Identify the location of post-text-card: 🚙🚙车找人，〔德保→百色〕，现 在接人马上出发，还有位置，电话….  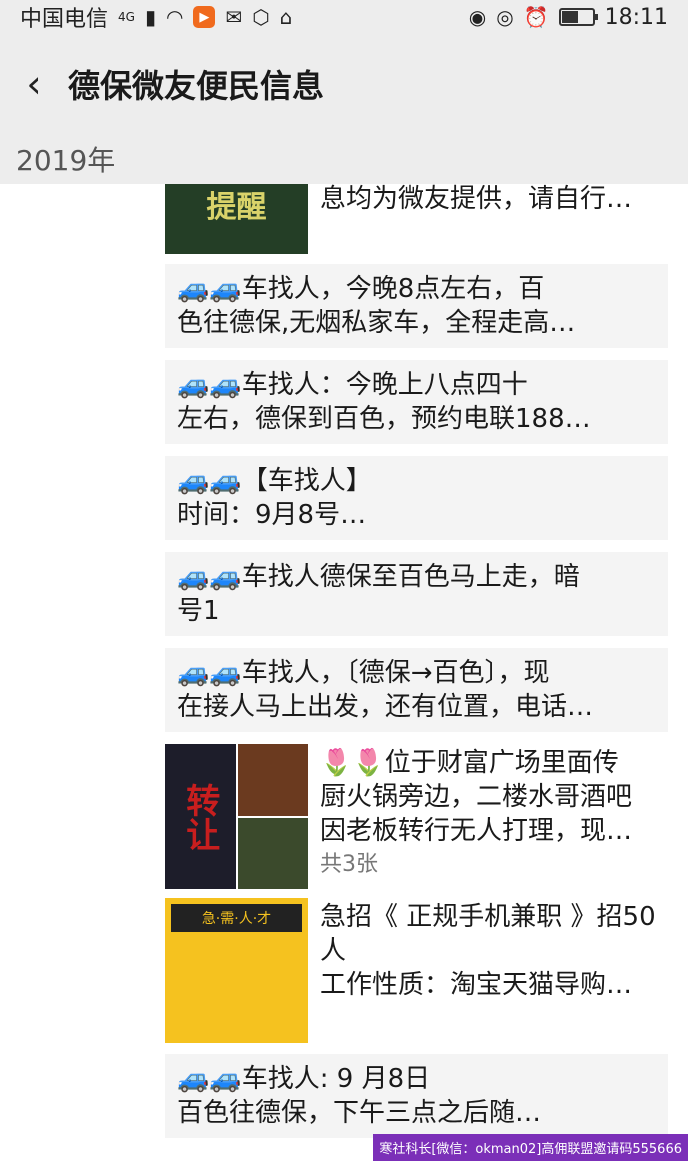
(416, 690).